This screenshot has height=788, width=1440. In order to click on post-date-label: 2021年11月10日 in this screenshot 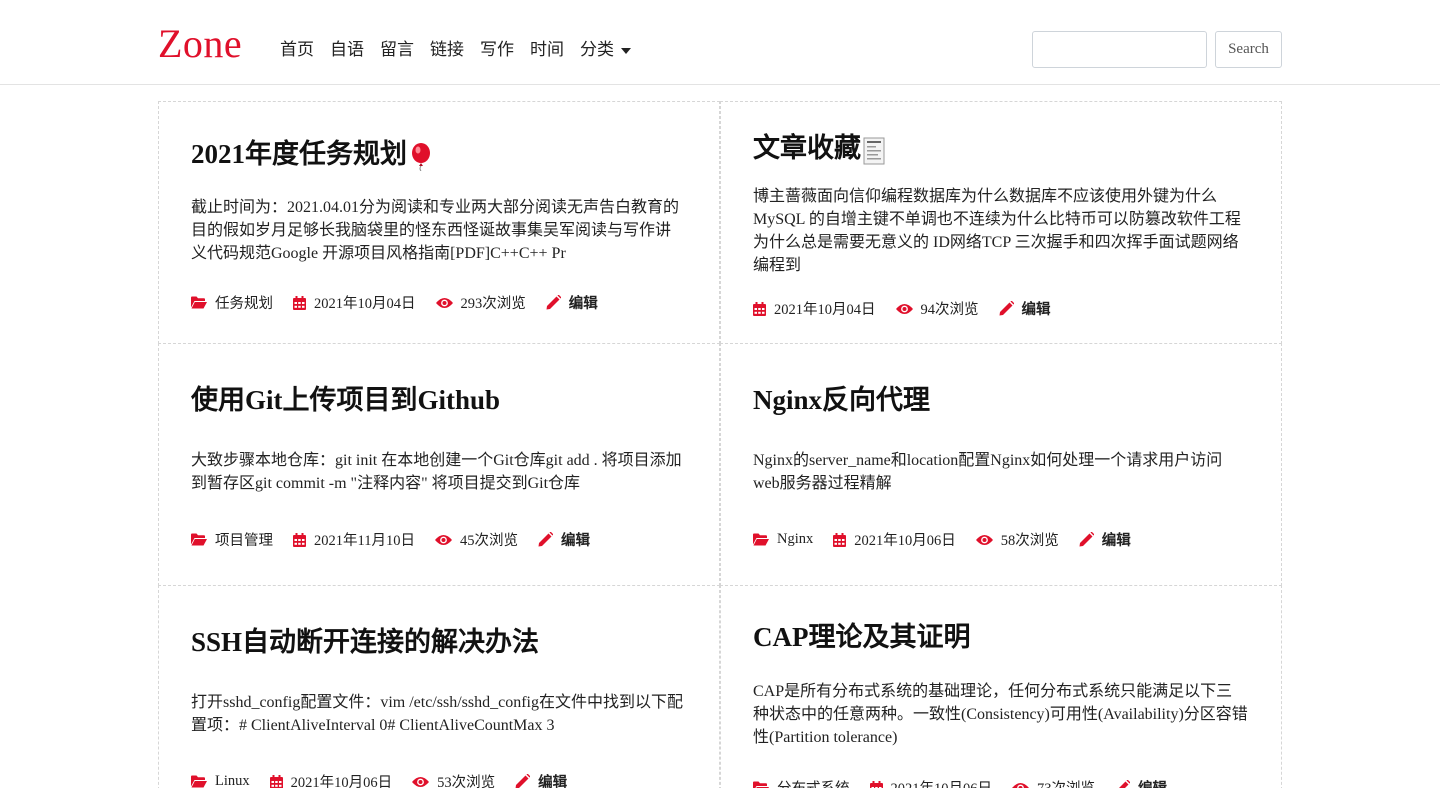, I will do `click(364, 541)`.